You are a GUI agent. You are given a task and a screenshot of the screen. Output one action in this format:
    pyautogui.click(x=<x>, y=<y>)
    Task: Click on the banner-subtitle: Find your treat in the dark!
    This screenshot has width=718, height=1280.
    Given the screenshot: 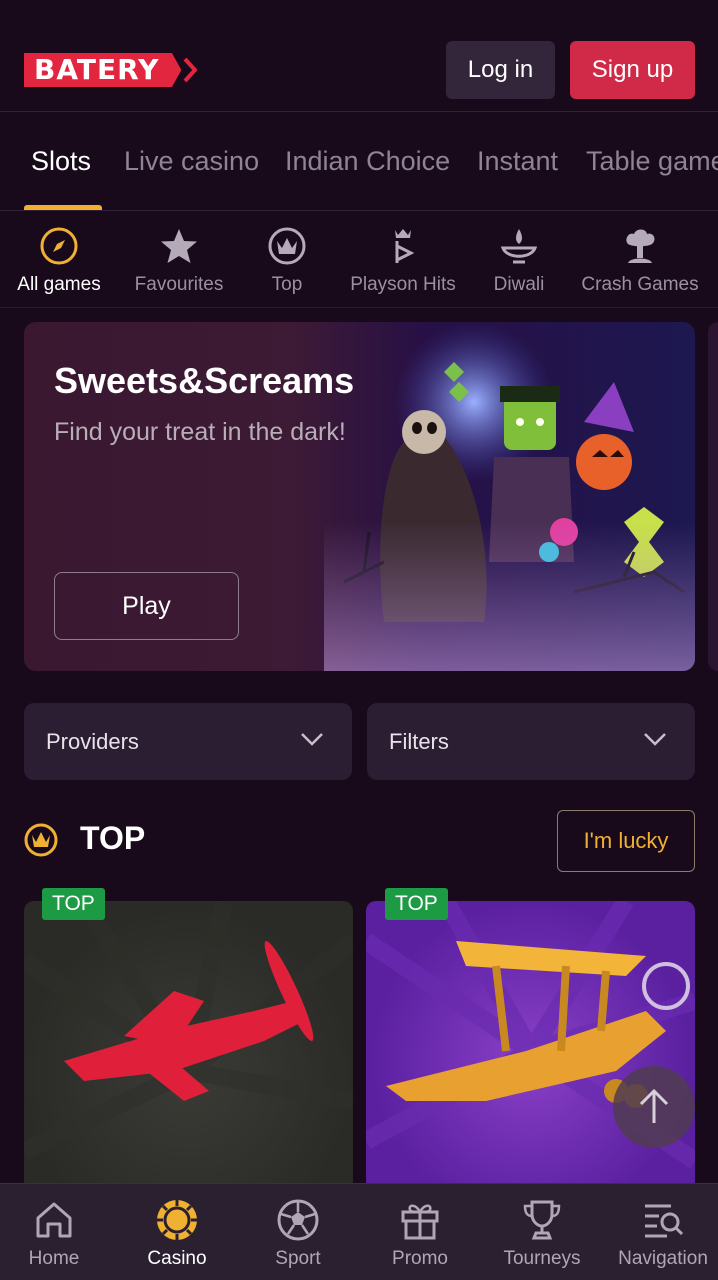 What is the action you would take?
    pyautogui.click(x=200, y=432)
    